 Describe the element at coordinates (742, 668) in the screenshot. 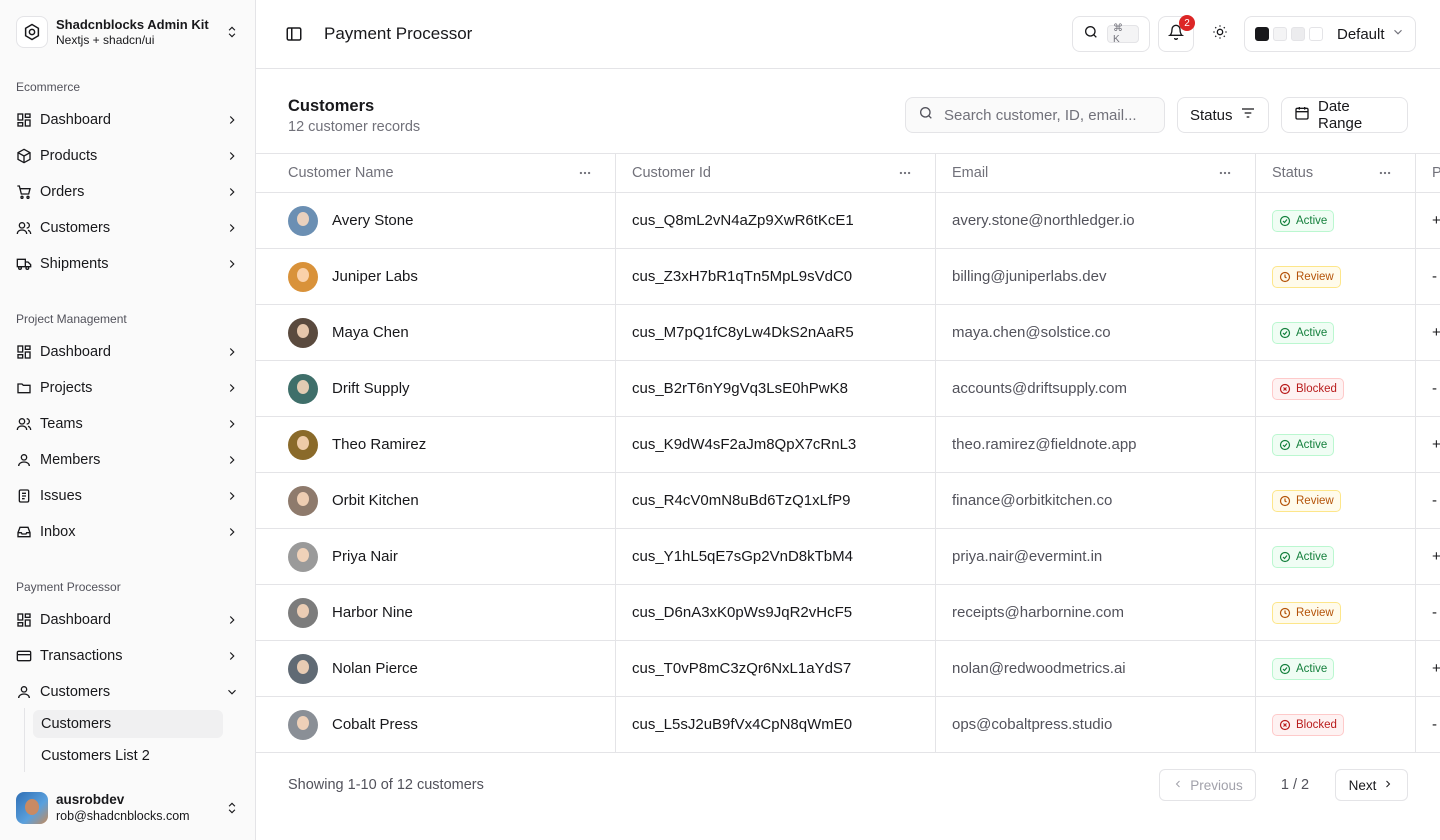

I see `customer-id: cus_T0vP8mC3zQr6NxL1aYdS7` at that location.